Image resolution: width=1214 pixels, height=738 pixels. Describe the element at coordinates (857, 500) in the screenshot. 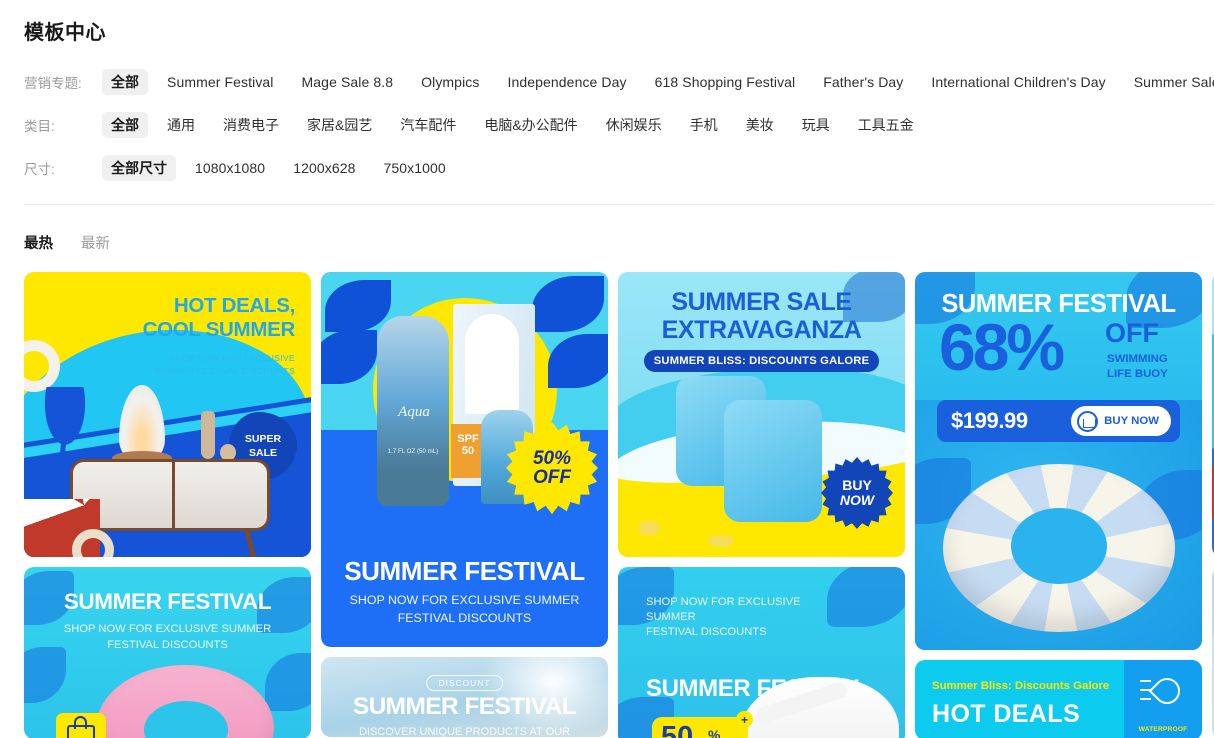

I see `card3-badge-line2: NOW` at that location.